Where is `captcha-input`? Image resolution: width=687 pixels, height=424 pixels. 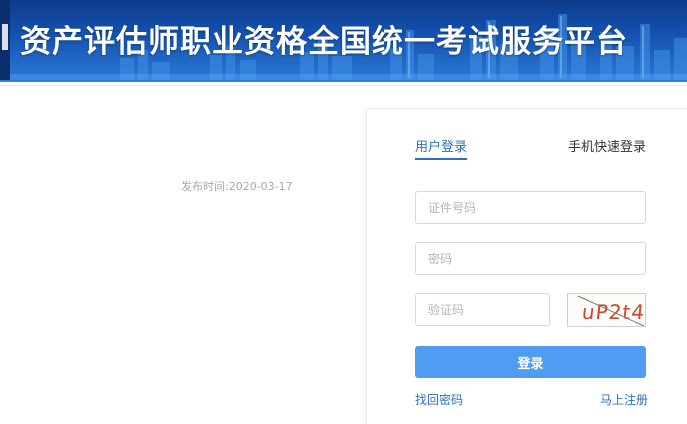
captcha-input is located at coordinates (482, 309).